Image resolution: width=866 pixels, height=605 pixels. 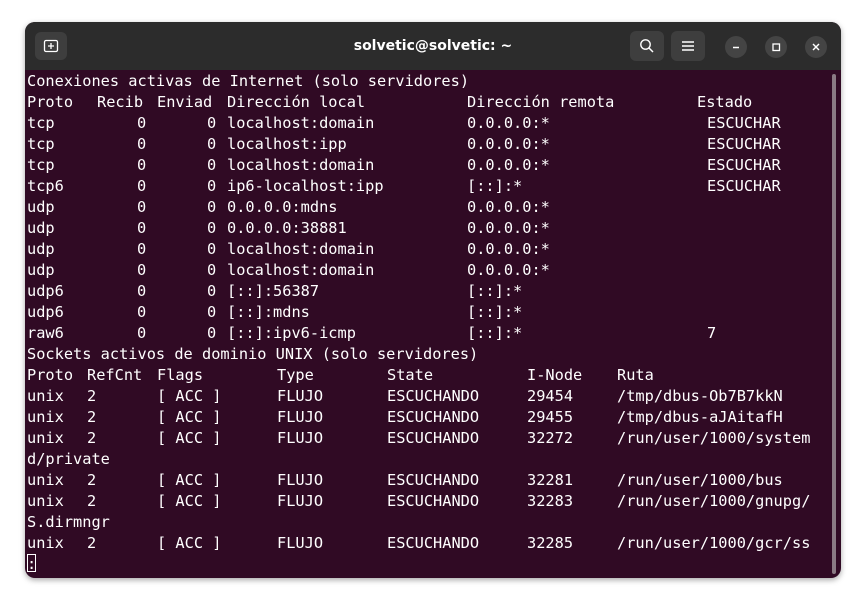 I want to click on close-icon, so click(x=816, y=47).